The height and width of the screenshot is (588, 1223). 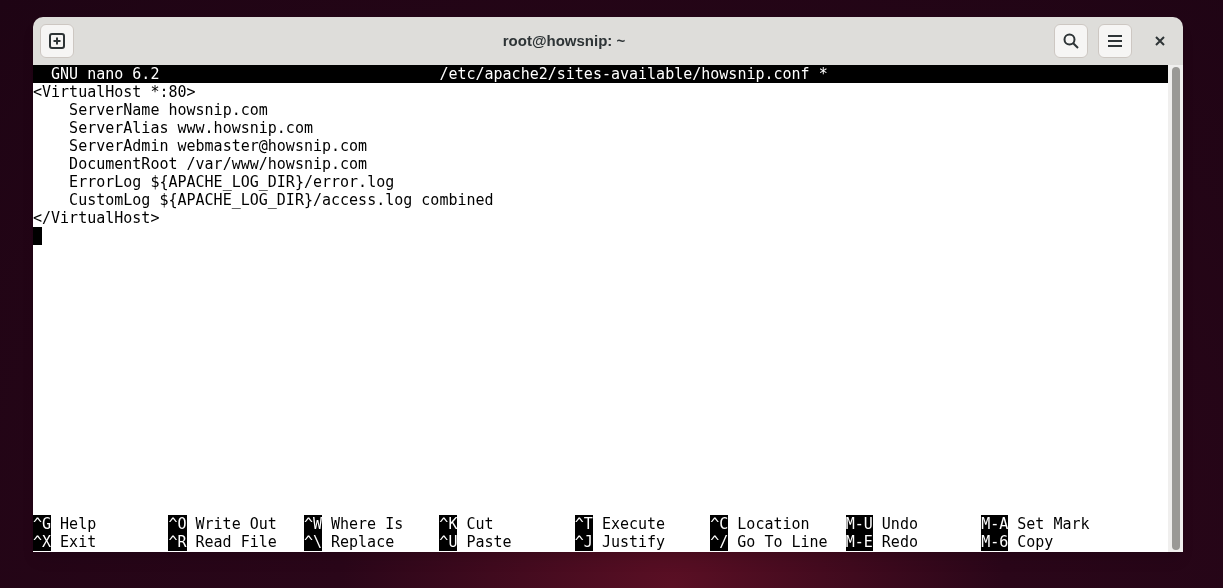 I want to click on shortcut-key: ^J, so click(x=583, y=542).